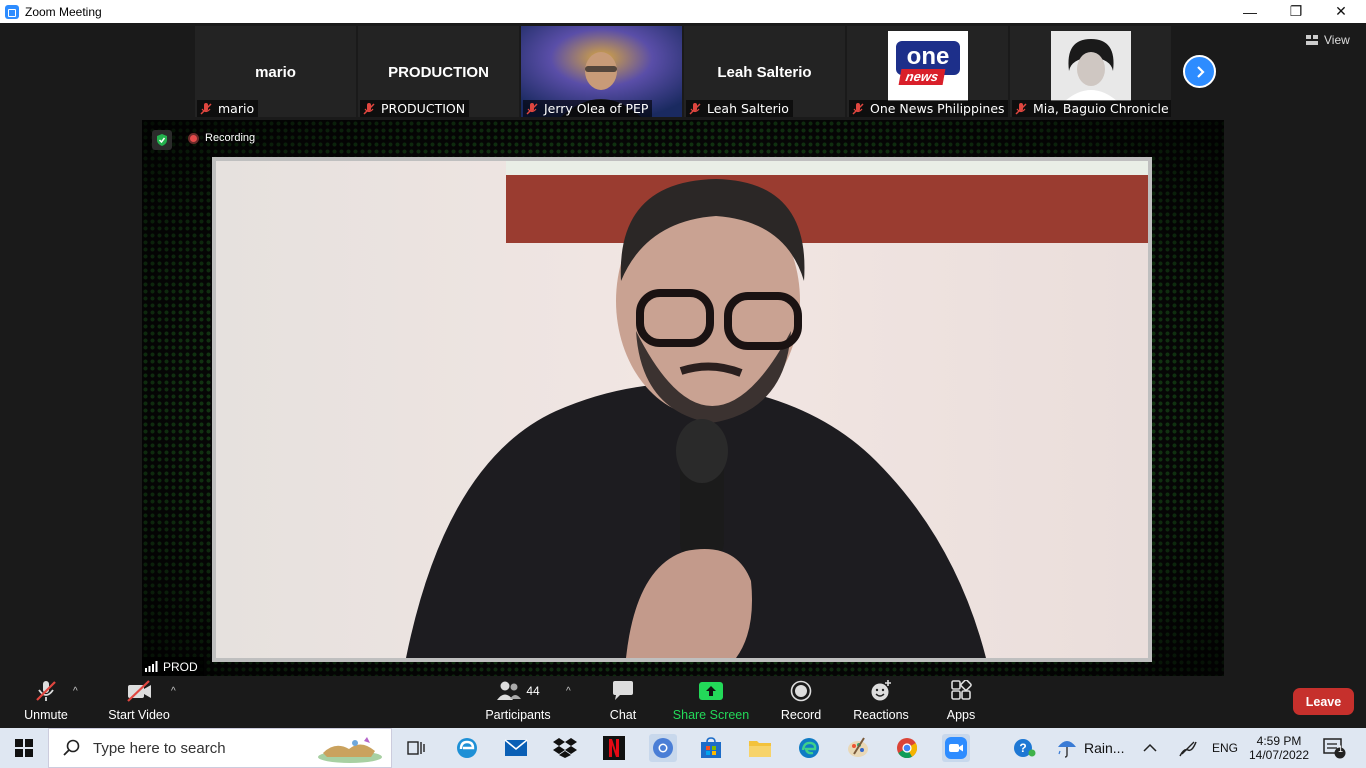 Image resolution: width=1366 pixels, height=768 pixels. Describe the element at coordinates (75, 691) in the screenshot. I see `audio-options-caret-icon: ^` at that location.